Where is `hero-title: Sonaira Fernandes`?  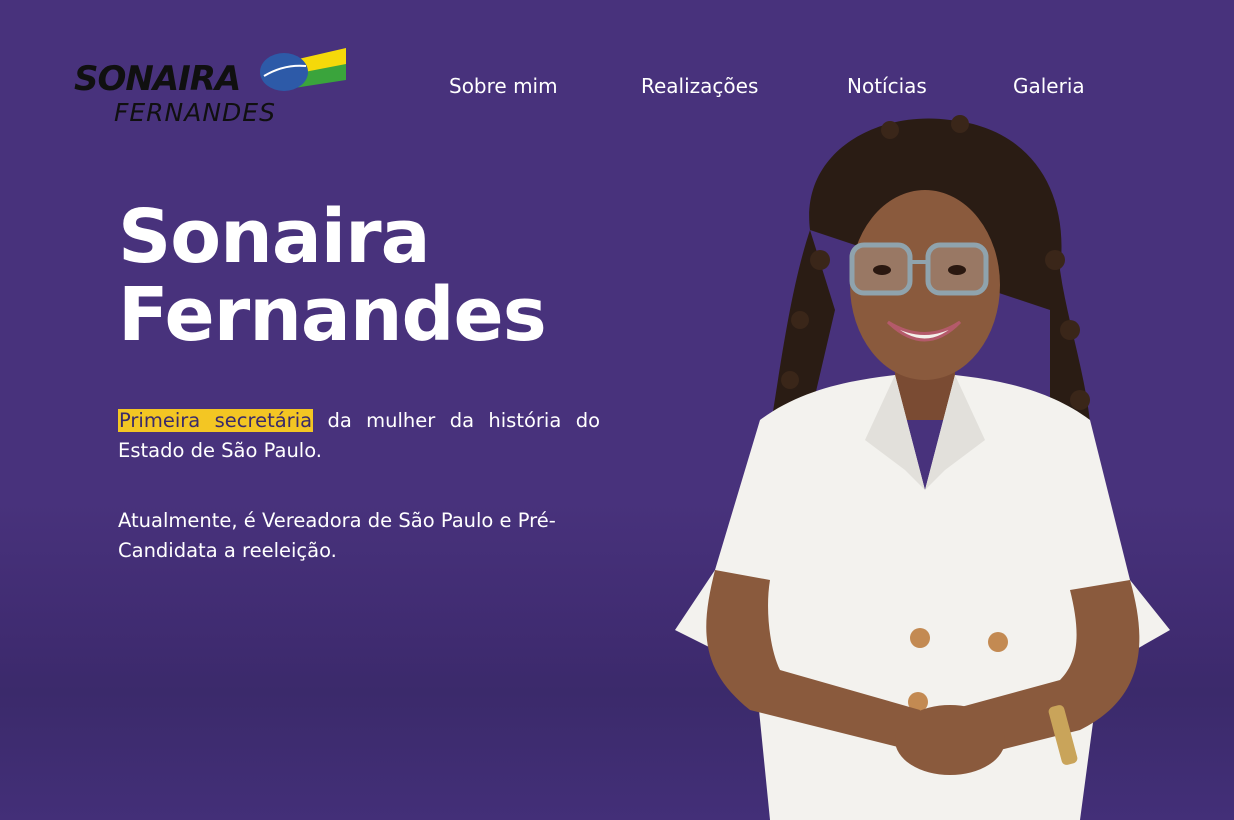
hero-title: Sonaira Fernandes is located at coordinates (332, 276).